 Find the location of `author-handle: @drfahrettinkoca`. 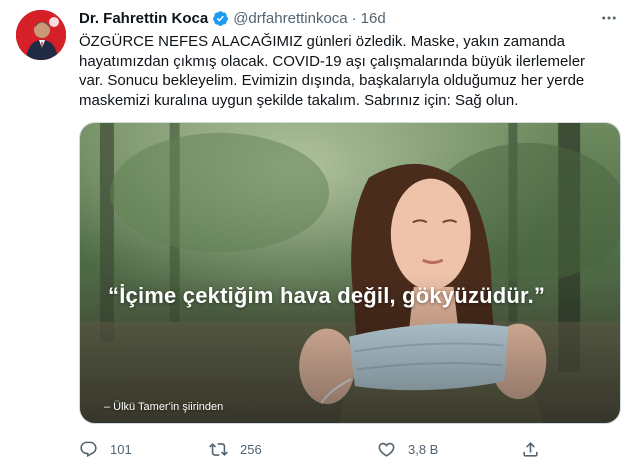

author-handle: @drfahrettinkoca is located at coordinates (290, 18).